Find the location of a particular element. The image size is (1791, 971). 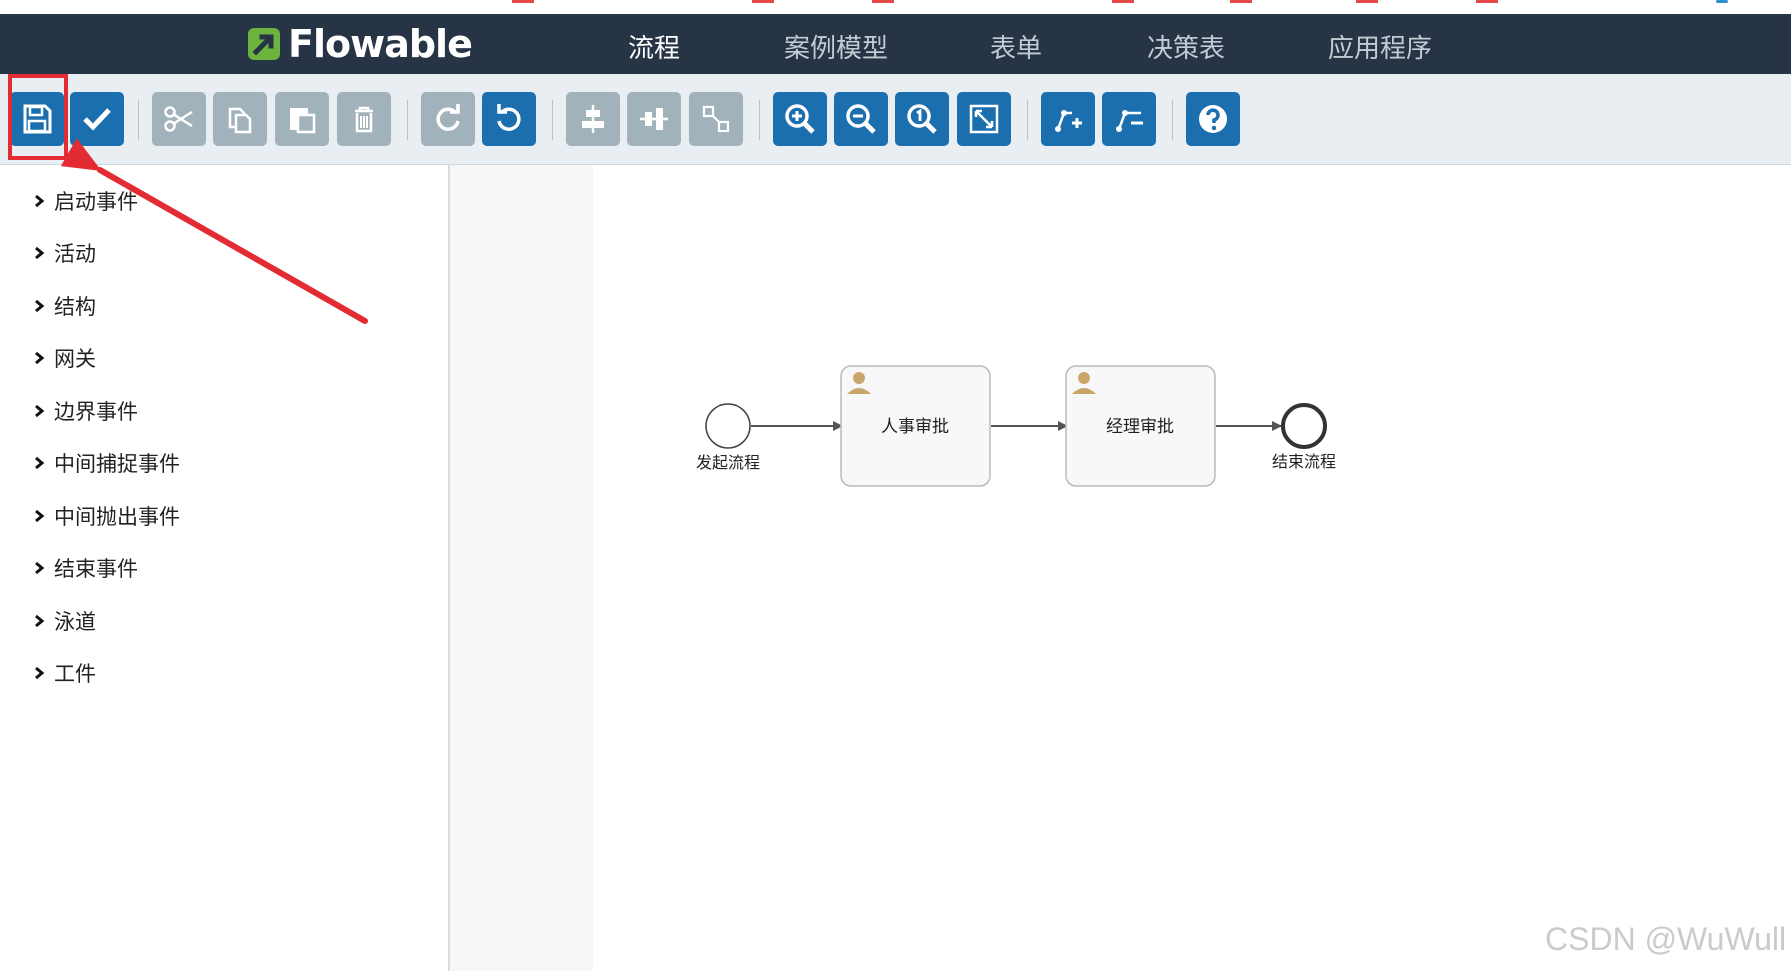

help-icon is located at coordinates (1213, 119).